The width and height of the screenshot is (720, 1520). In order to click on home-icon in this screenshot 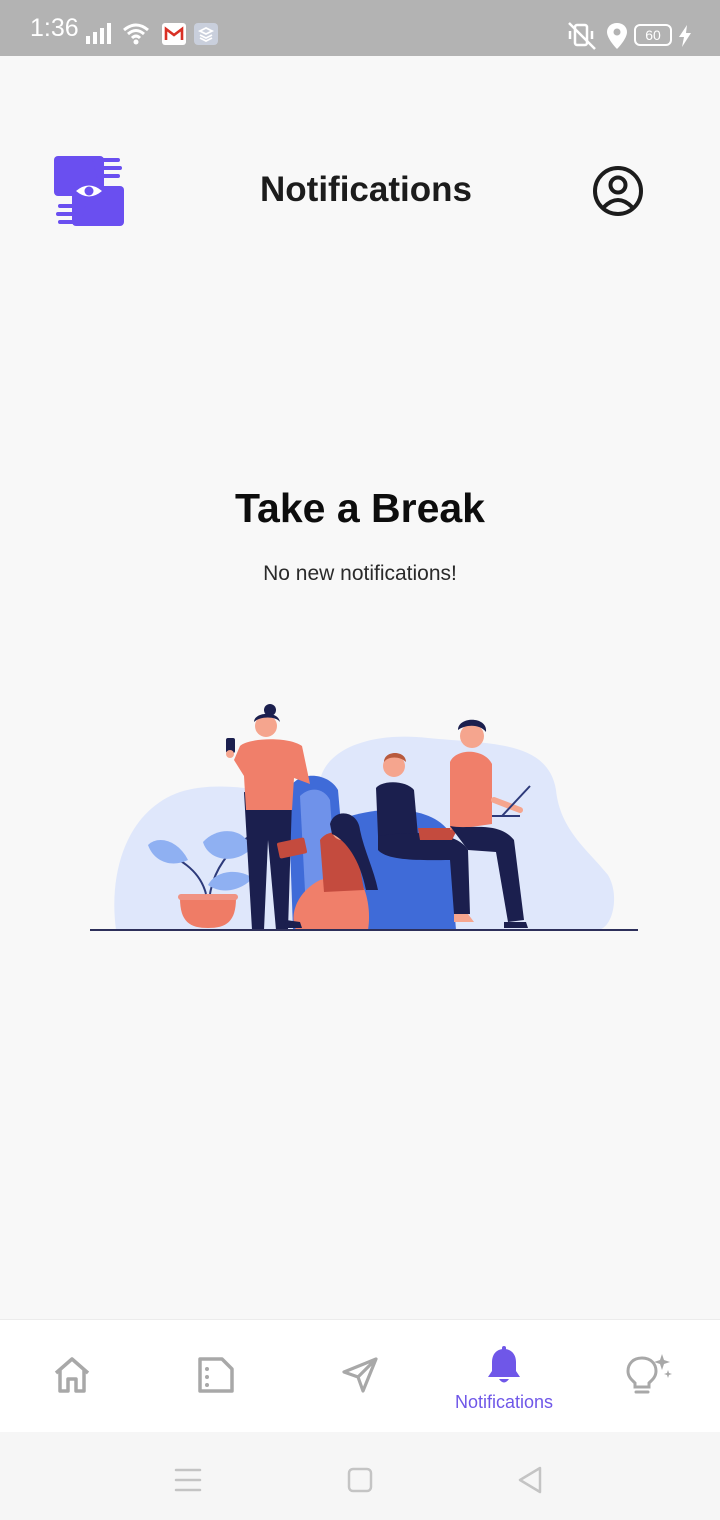, I will do `click(72, 1375)`.